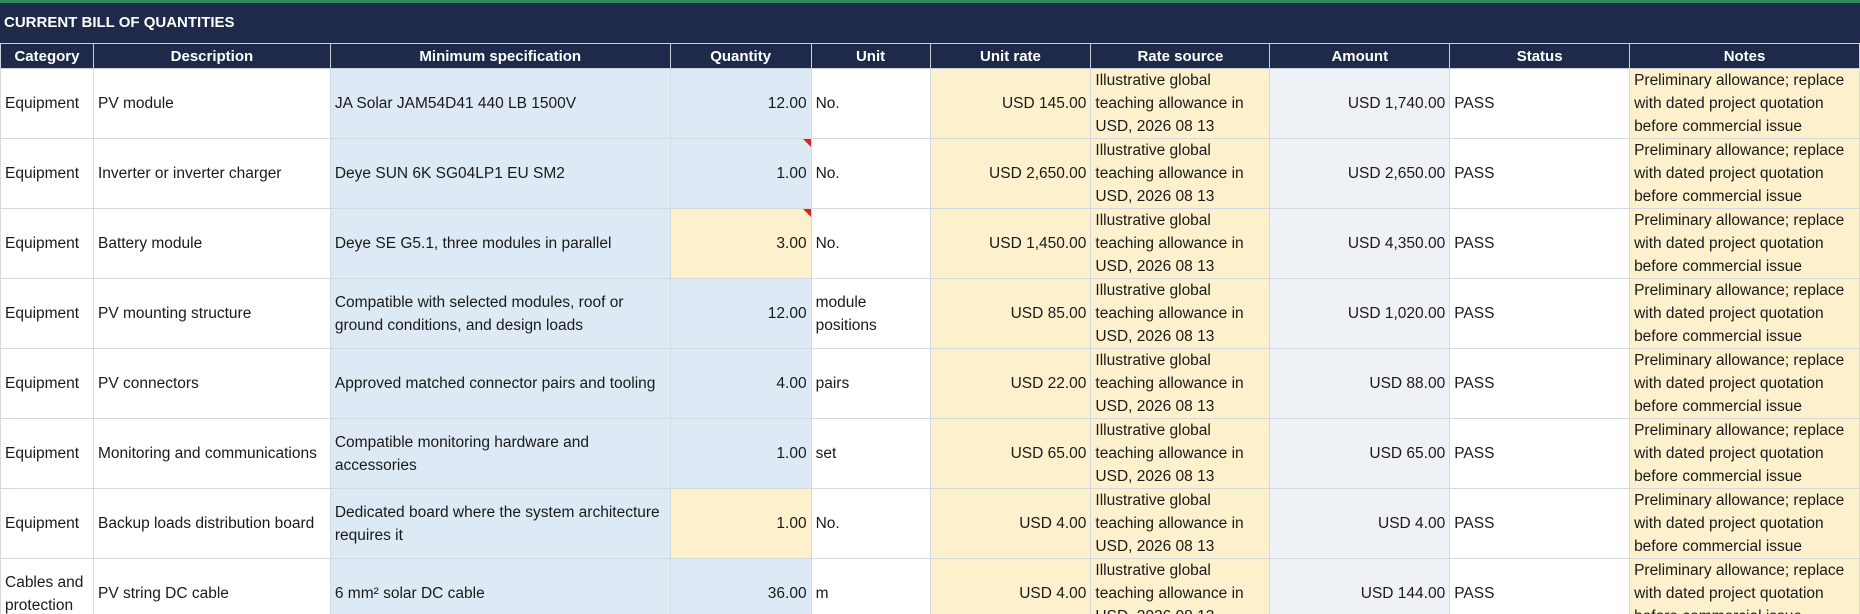  Describe the element at coordinates (211, 523) in the screenshot. I see `cell-description: Backup loads distribution board` at that location.